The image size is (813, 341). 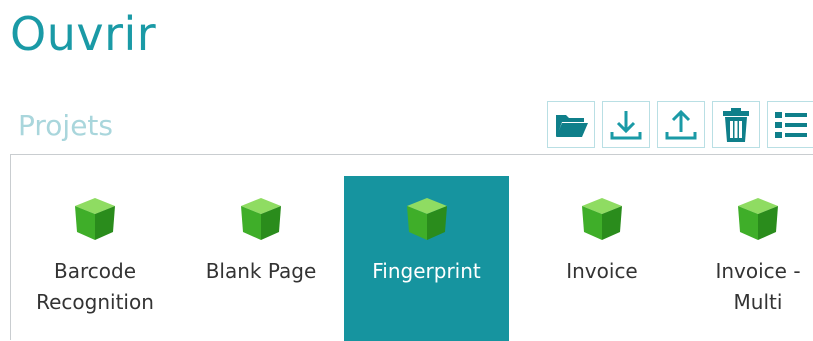 I want to click on delete-button, so click(x=736, y=124).